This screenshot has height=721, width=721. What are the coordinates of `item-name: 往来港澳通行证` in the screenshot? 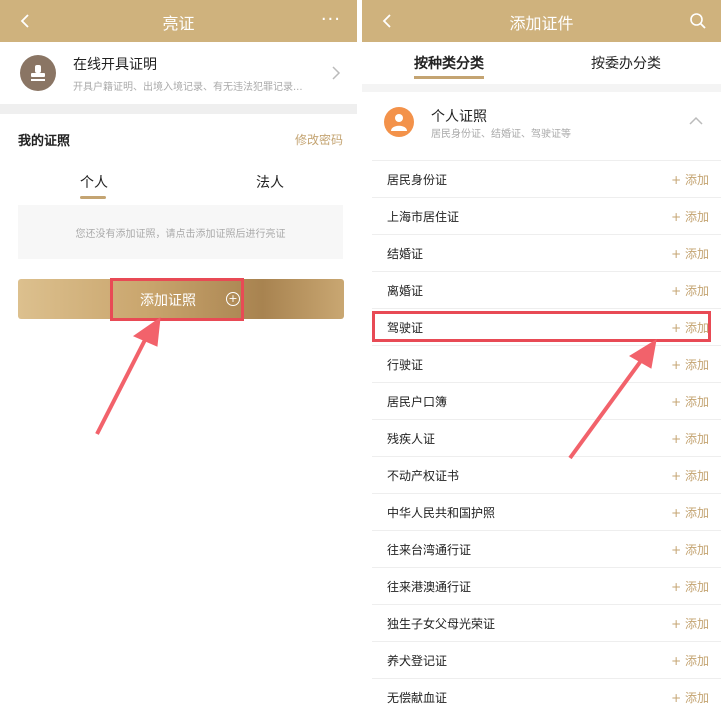 It's located at (429, 587).